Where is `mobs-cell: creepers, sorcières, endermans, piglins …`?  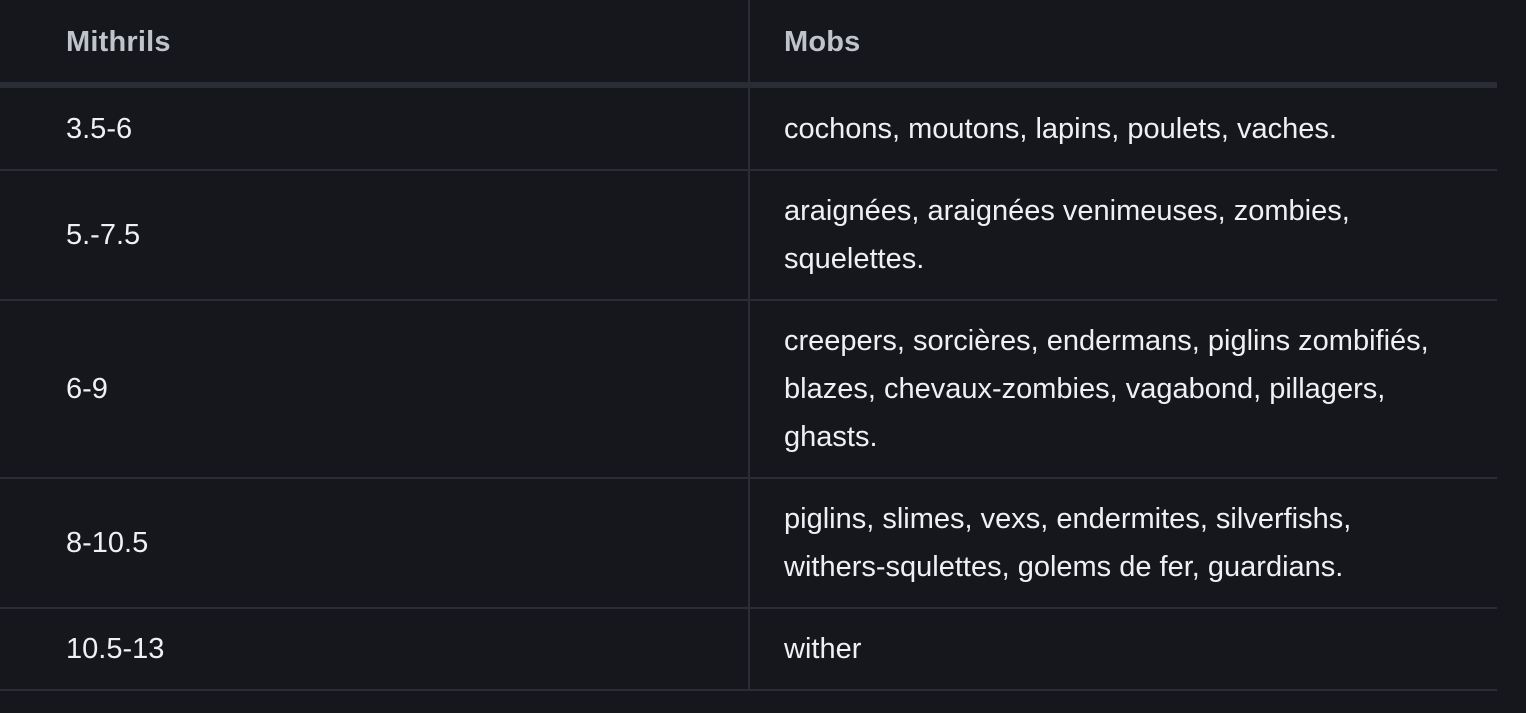 mobs-cell: creepers, sorcières, endermans, piglins … is located at coordinates (1122, 389).